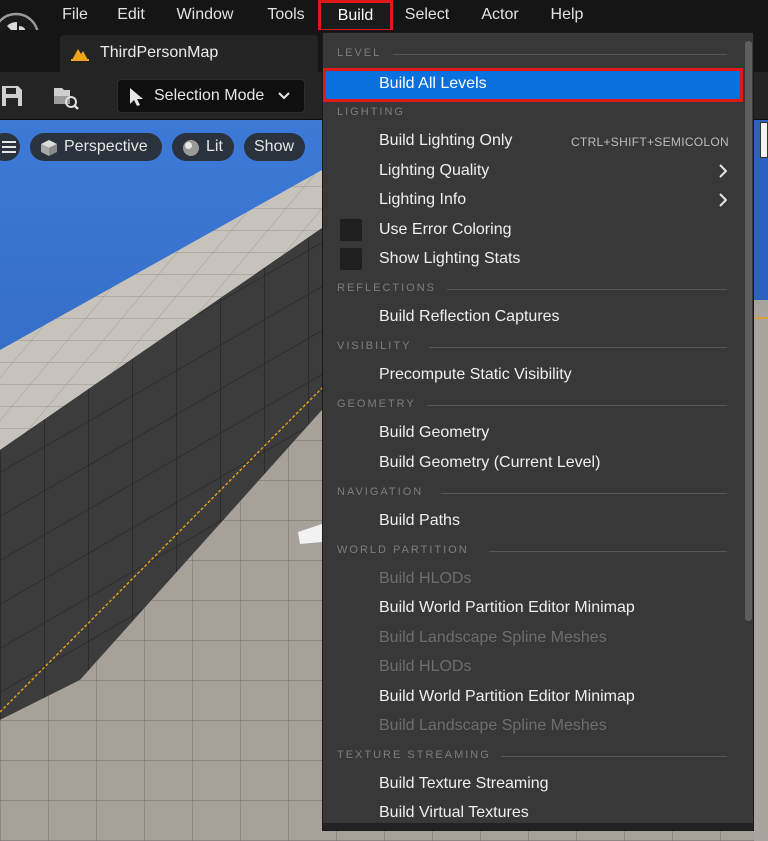 The image size is (768, 841). I want to click on chevron-down-icon, so click(284, 96).